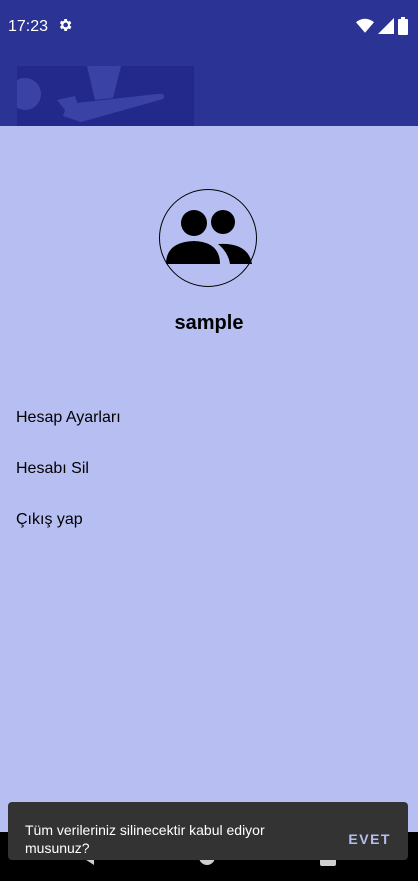 This screenshot has width=418, height=881. What do you see at coordinates (403, 26) in the screenshot?
I see `battery-icon` at bounding box center [403, 26].